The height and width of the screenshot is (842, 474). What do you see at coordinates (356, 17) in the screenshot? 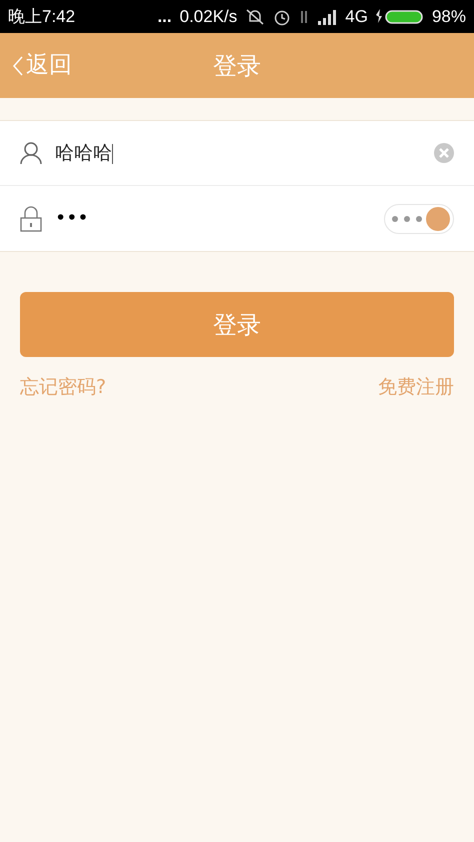
I see `network-type-text: 4G` at bounding box center [356, 17].